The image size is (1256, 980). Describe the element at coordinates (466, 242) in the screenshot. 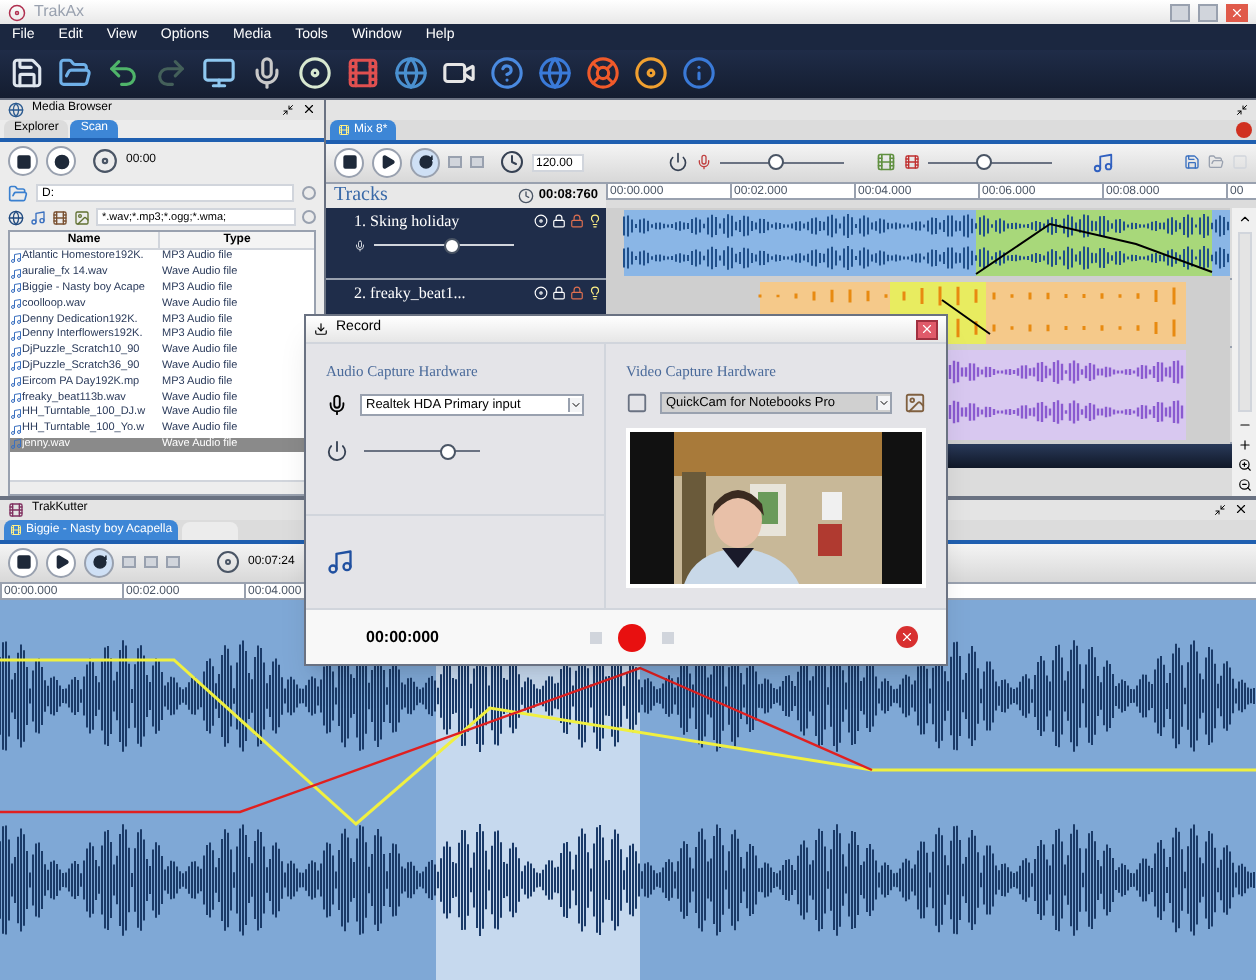

I see `track-header: 1. Sking holiday` at that location.